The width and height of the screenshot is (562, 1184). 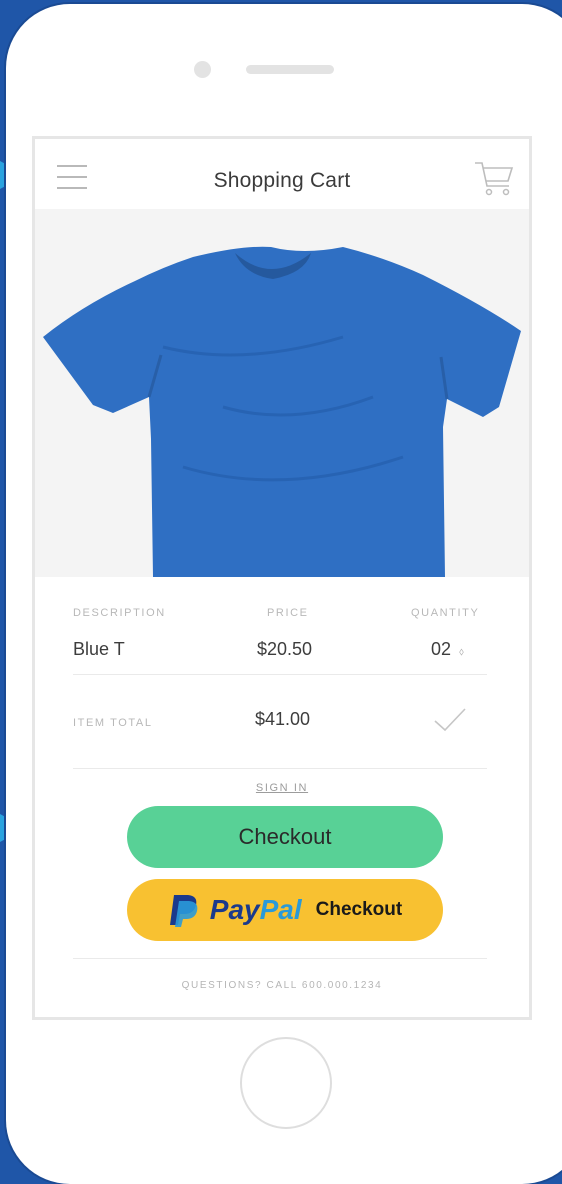 What do you see at coordinates (494, 178) in the screenshot?
I see `shopping-cart-icon` at bounding box center [494, 178].